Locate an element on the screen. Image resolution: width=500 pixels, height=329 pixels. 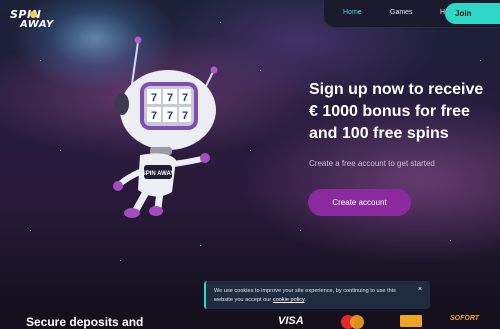
robot-reel-5: 7 is located at coordinates (170, 116).